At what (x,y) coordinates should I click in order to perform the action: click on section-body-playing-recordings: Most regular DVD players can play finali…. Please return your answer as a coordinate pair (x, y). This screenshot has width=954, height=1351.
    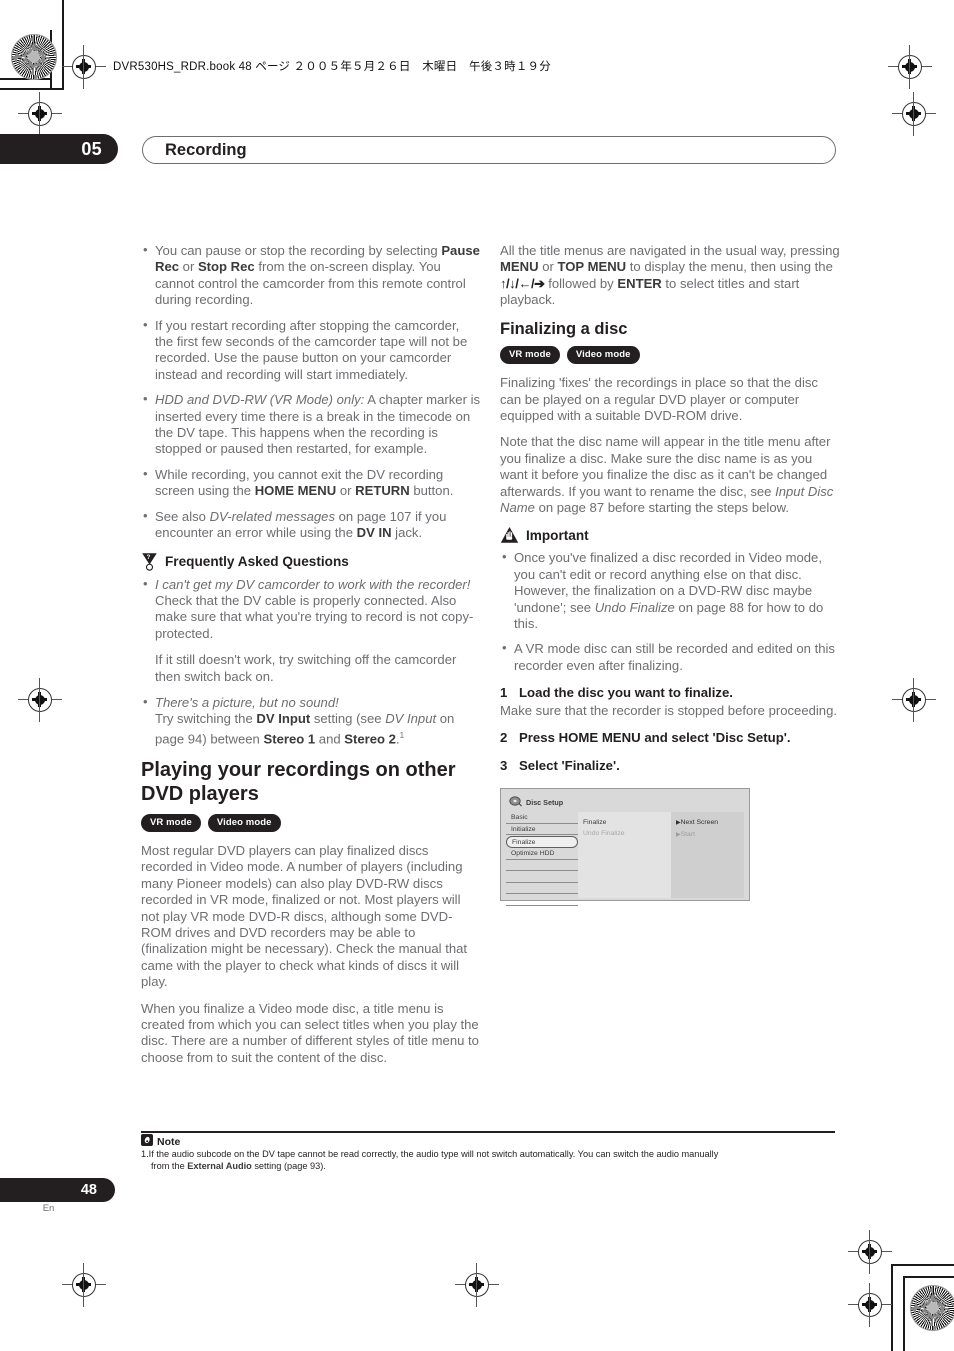
    Looking at the image, I should click on (311, 954).